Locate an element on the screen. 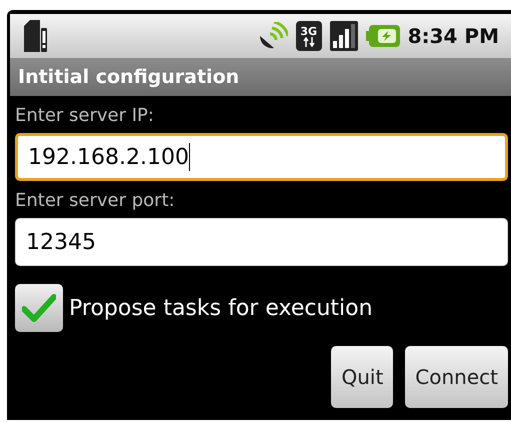 The width and height of the screenshot is (511, 423). signal-bars-icon is located at coordinates (344, 36).